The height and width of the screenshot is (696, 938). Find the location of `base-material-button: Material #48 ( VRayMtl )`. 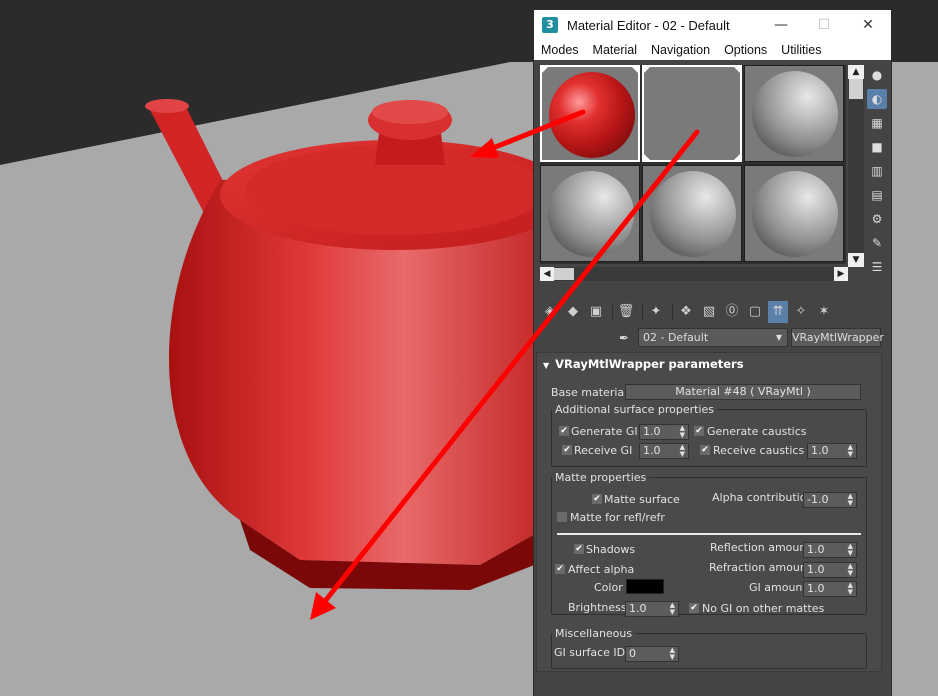

base-material-button: Material #48 ( VRayMtl ) is located at coordinates (743, 392).